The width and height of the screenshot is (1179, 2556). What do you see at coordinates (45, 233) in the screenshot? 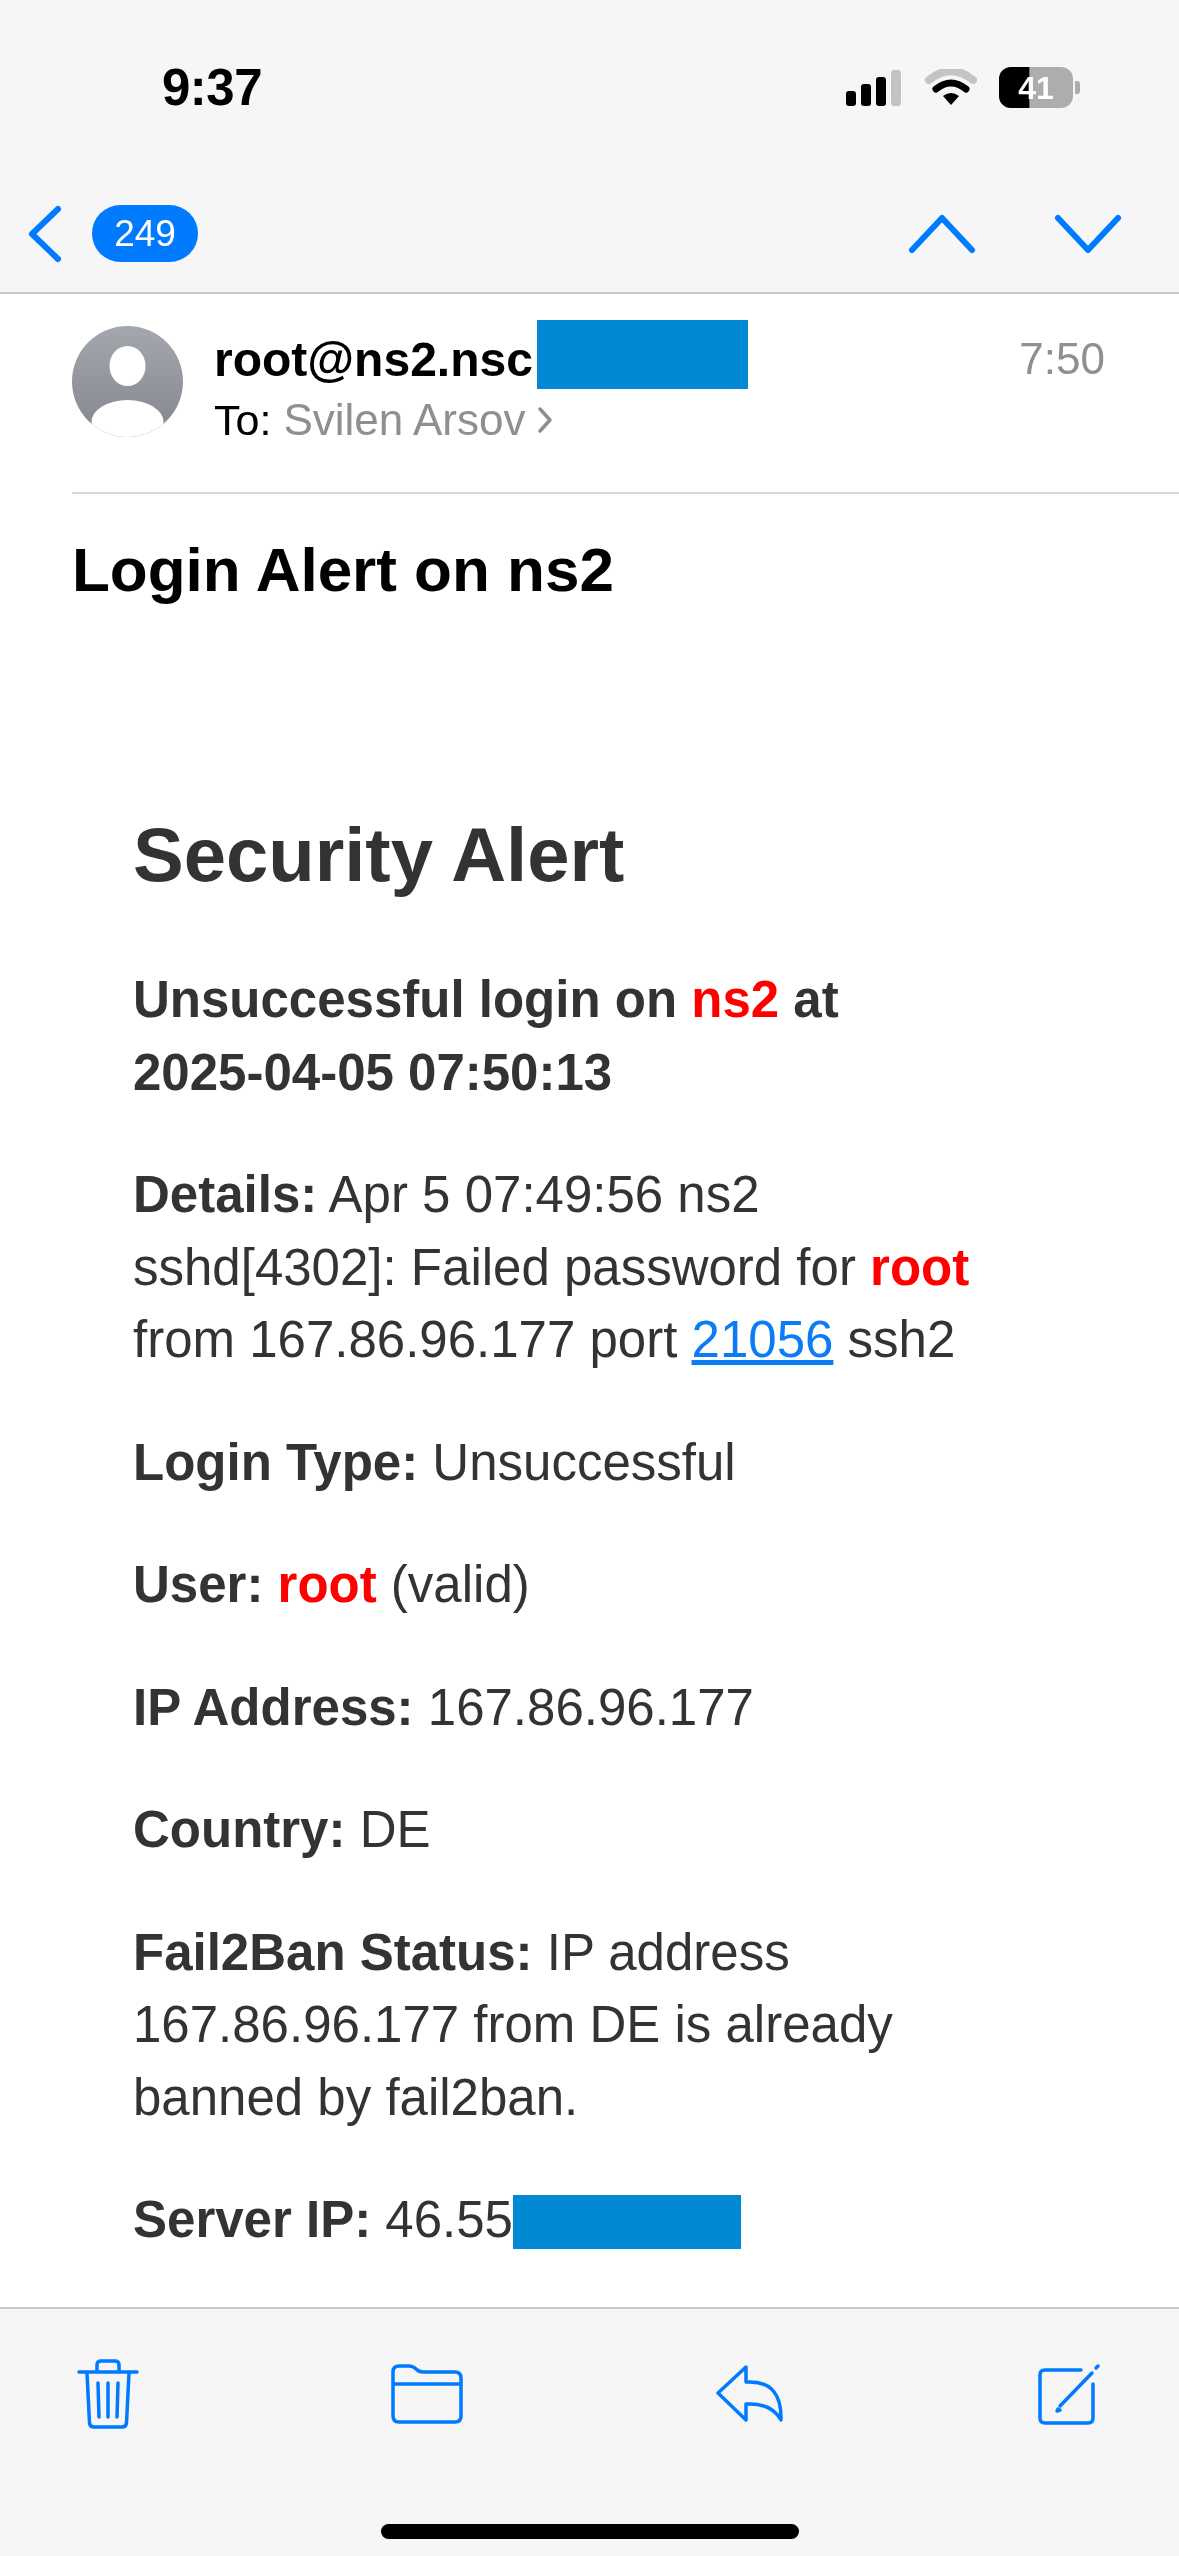
I see `back-chevron-icon` at bounding box center [45, 233].